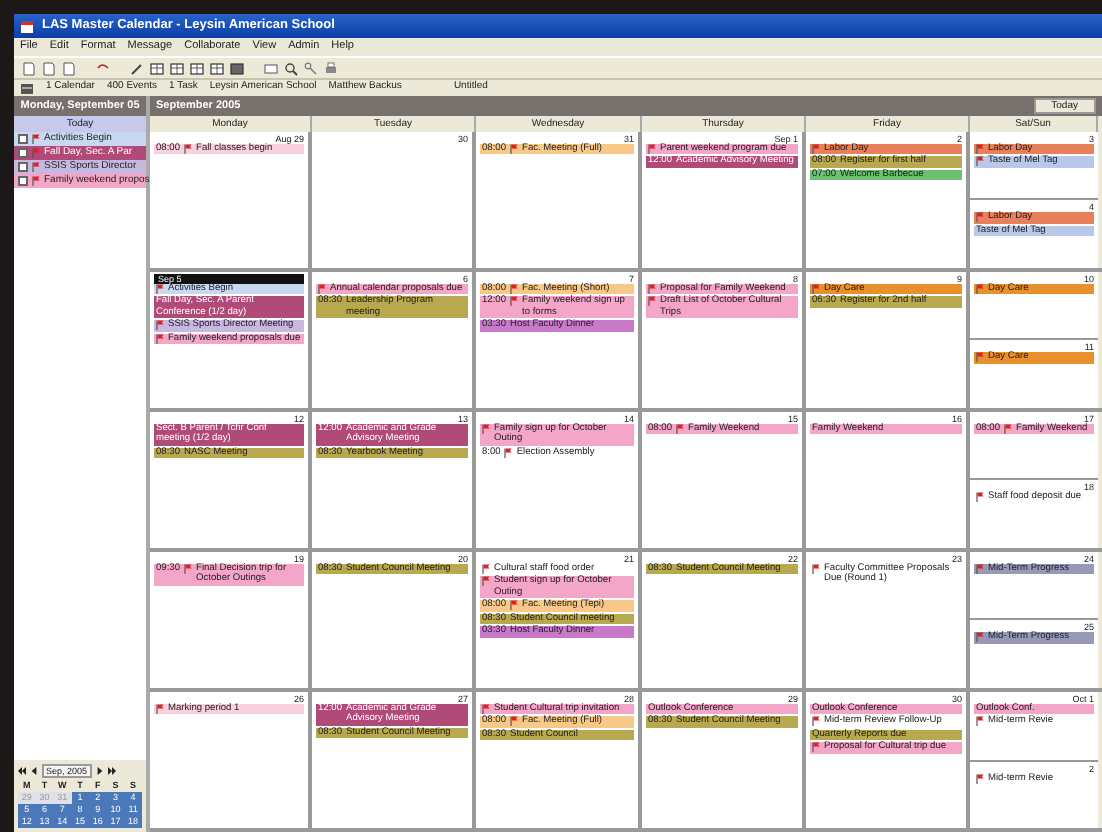  I want to click on calendar-app-icon, so click(27, 26).